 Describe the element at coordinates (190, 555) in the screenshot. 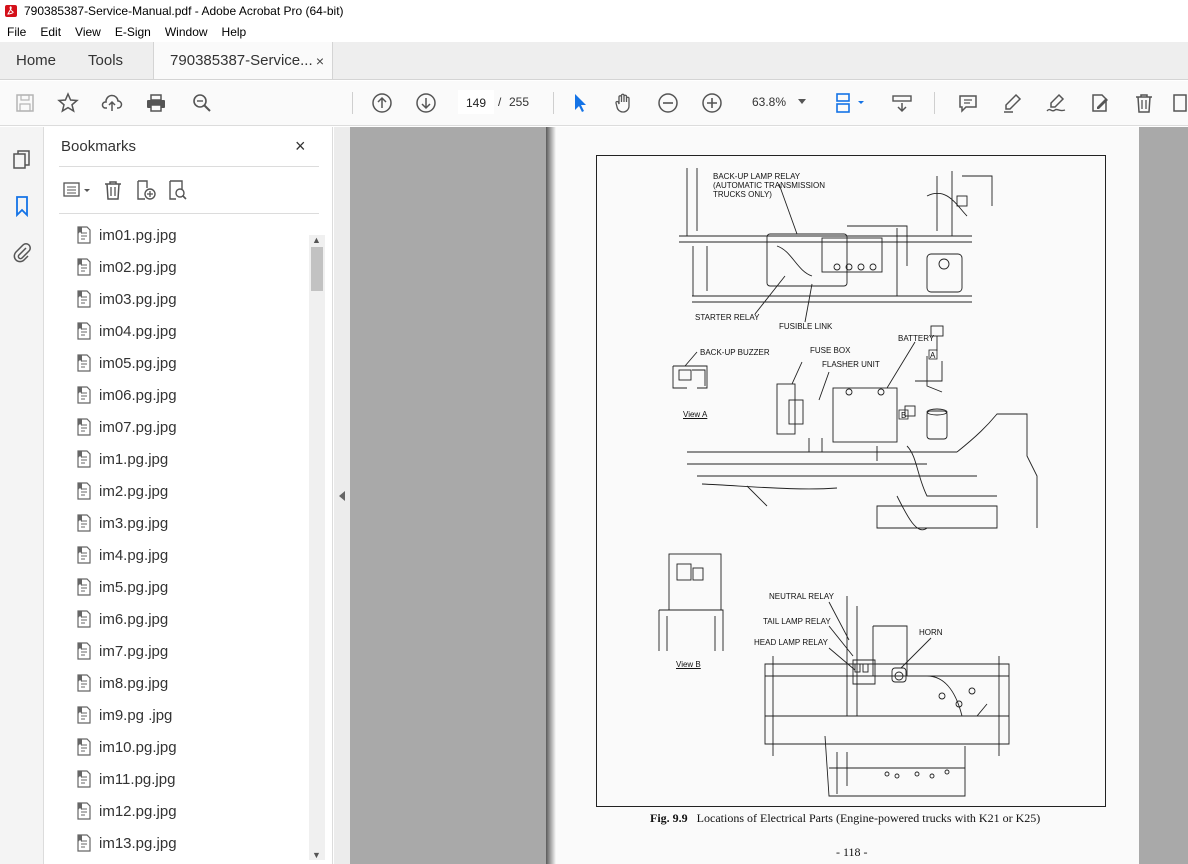

I see `bookmark-item: im4.pg.jpg` at that location.